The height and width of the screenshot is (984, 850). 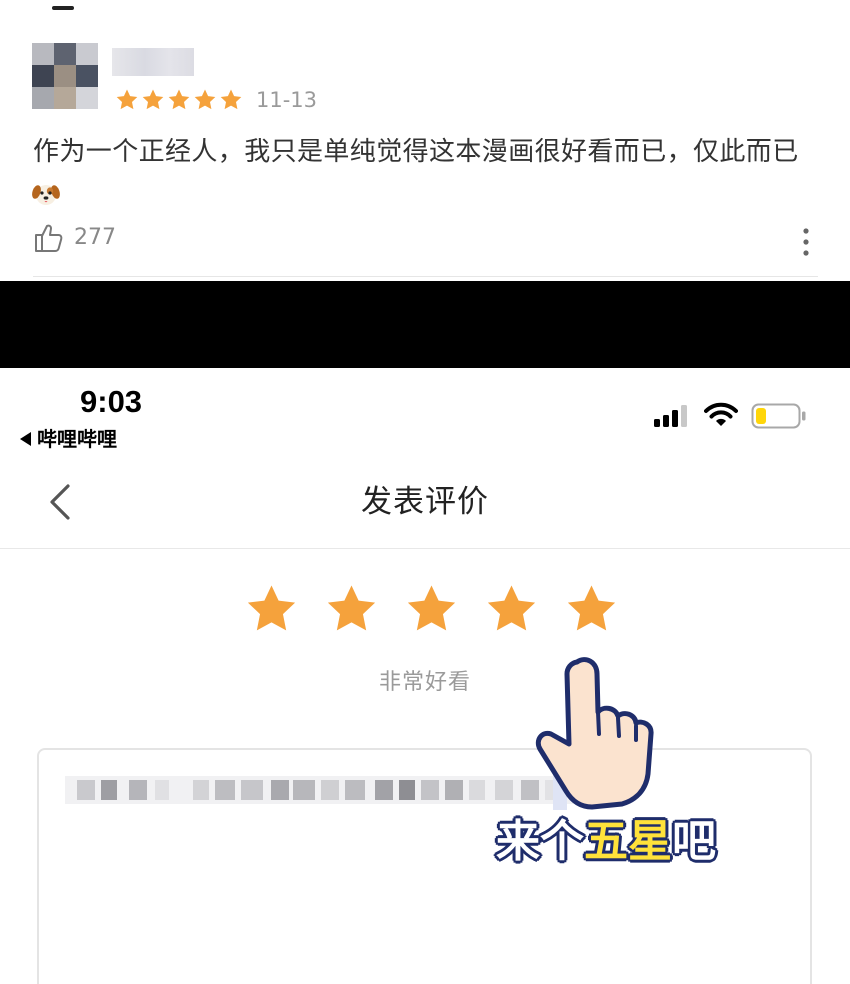 What do you see at coordinates (694, 842) in the screenshot?
I see `cta-suffix: 吧` at bounding box center [694, 842].